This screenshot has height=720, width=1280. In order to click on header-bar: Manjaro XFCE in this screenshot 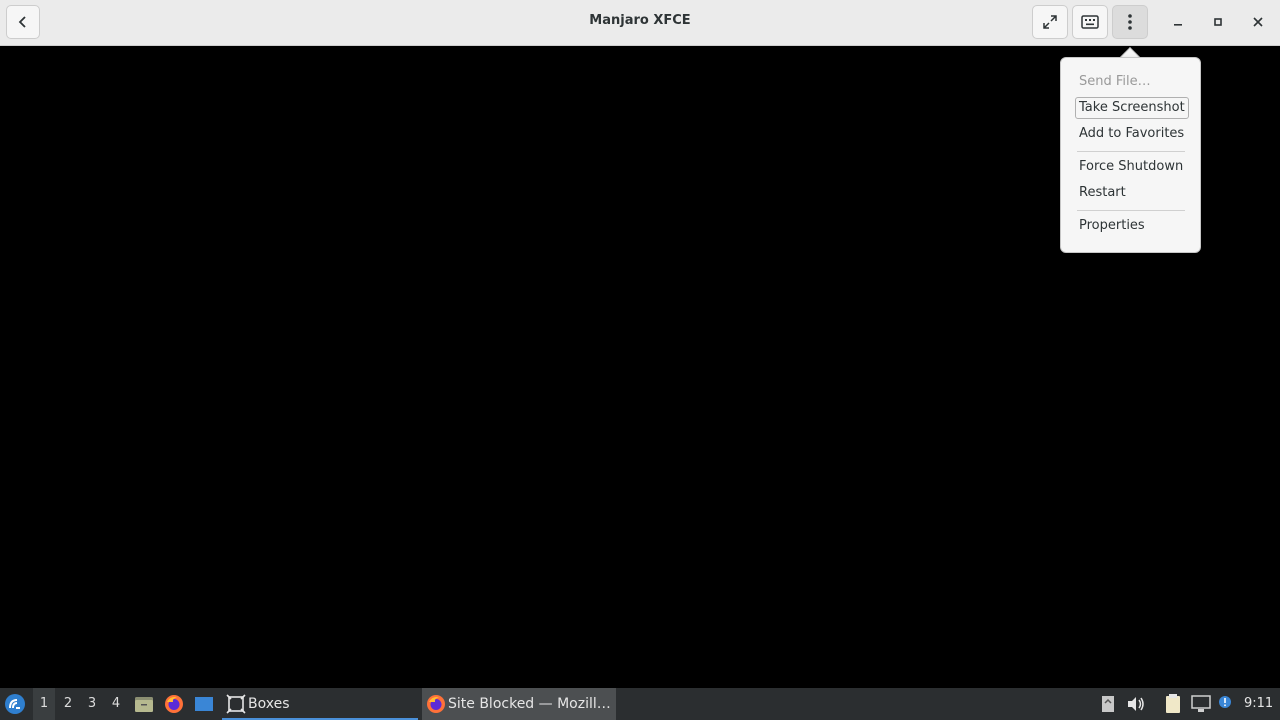, I will do `click(640, 23)`.